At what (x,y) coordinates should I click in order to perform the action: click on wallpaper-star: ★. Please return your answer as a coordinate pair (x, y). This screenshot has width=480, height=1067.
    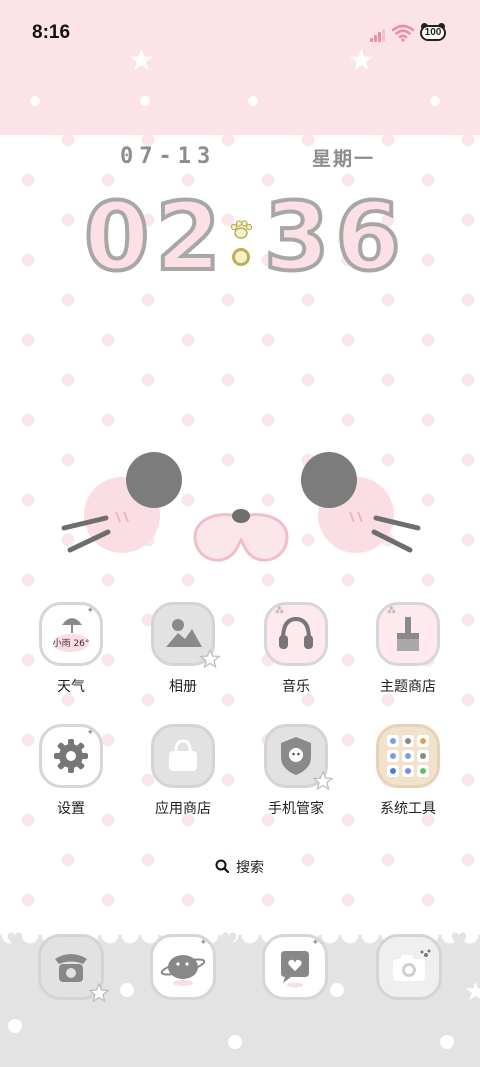
    Looking at the image, I should click on (472, 992).